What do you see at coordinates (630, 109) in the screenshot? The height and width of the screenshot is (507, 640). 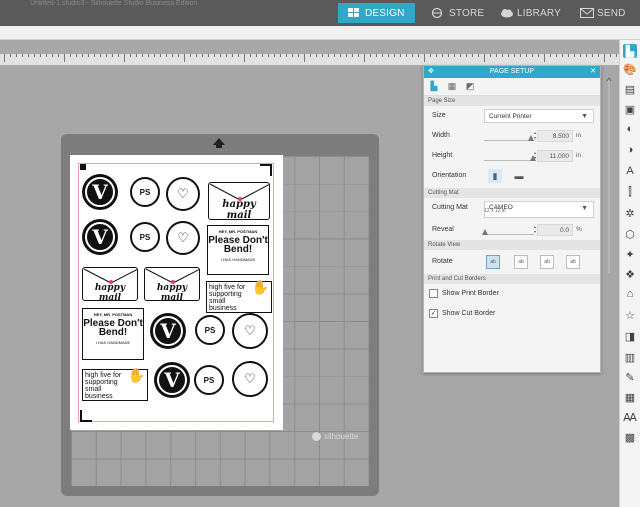 I see `image-effects-icon: ▣` at bounding box center [630, 109].